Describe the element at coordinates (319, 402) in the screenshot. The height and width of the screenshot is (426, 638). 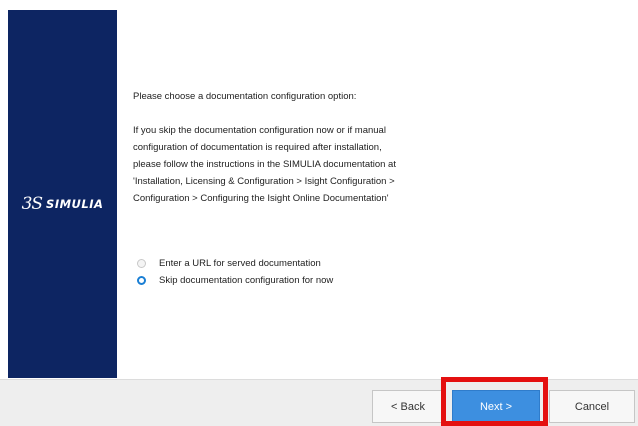
I see `button-bar` at that location.